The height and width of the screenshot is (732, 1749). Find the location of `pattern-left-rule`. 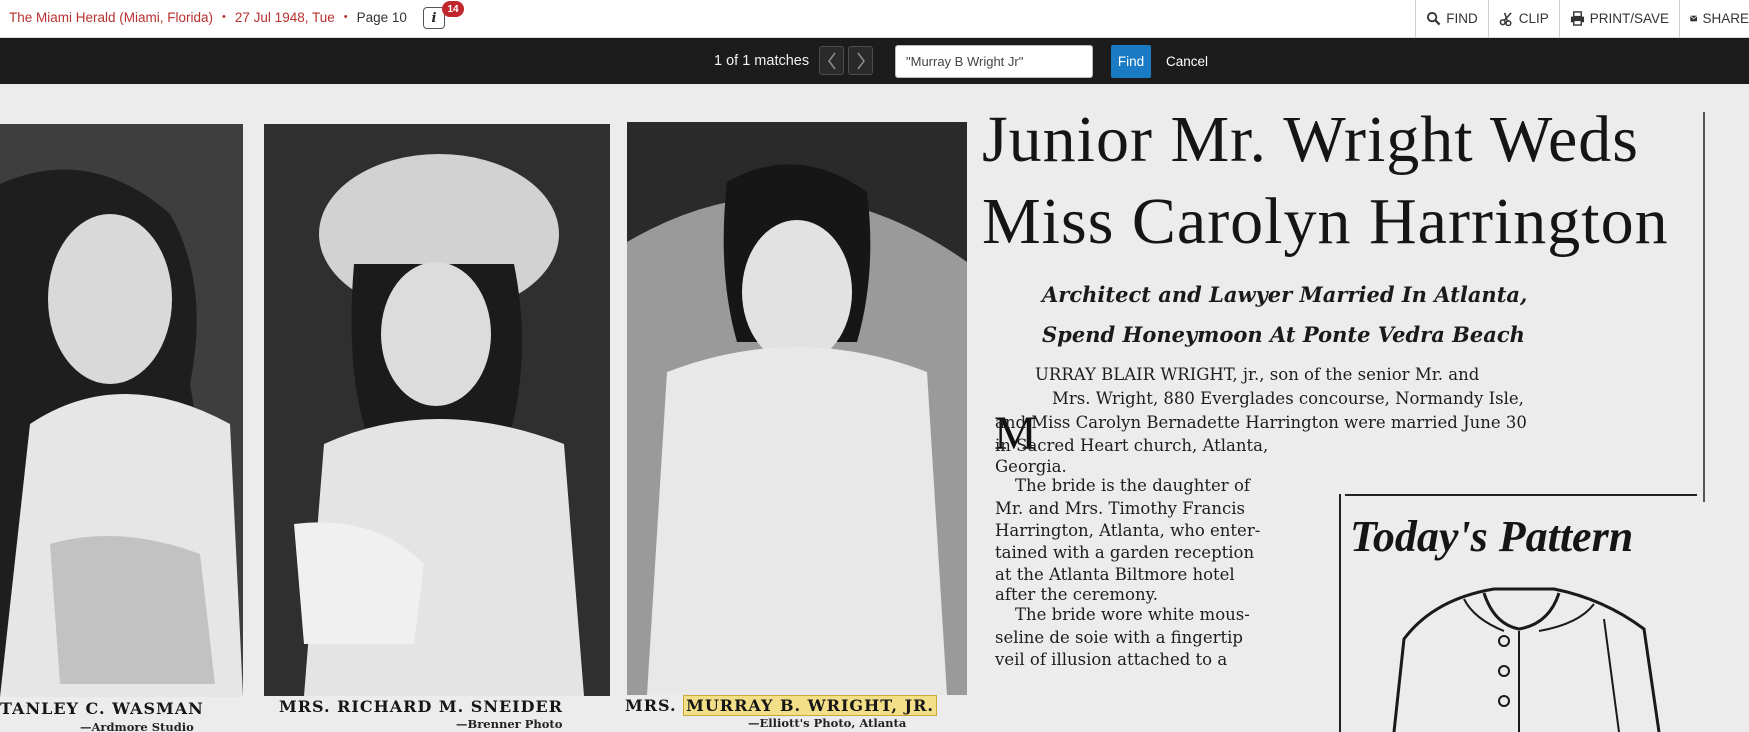

pattern-left-rule is located at coordinates (1340, 613).